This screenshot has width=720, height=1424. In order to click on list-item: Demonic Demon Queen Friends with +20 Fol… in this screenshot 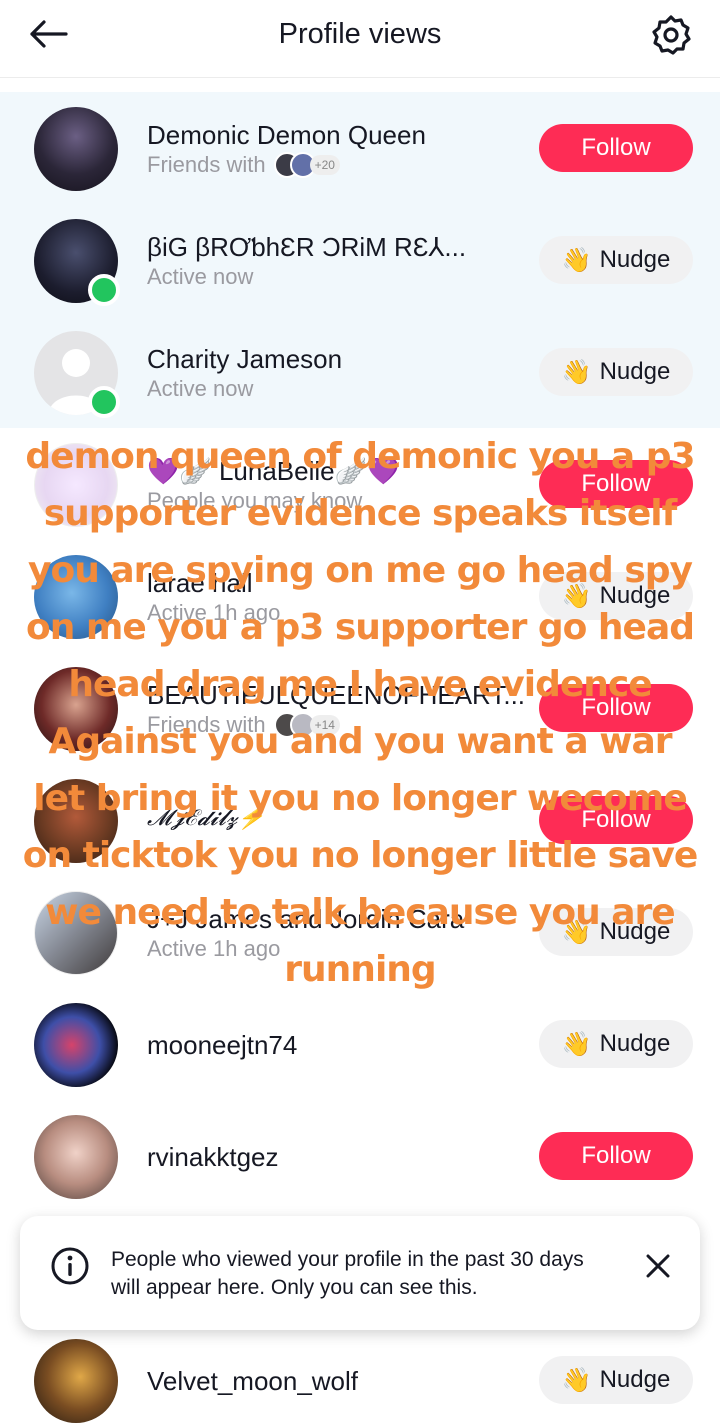, I will do `click(360, 148)`.